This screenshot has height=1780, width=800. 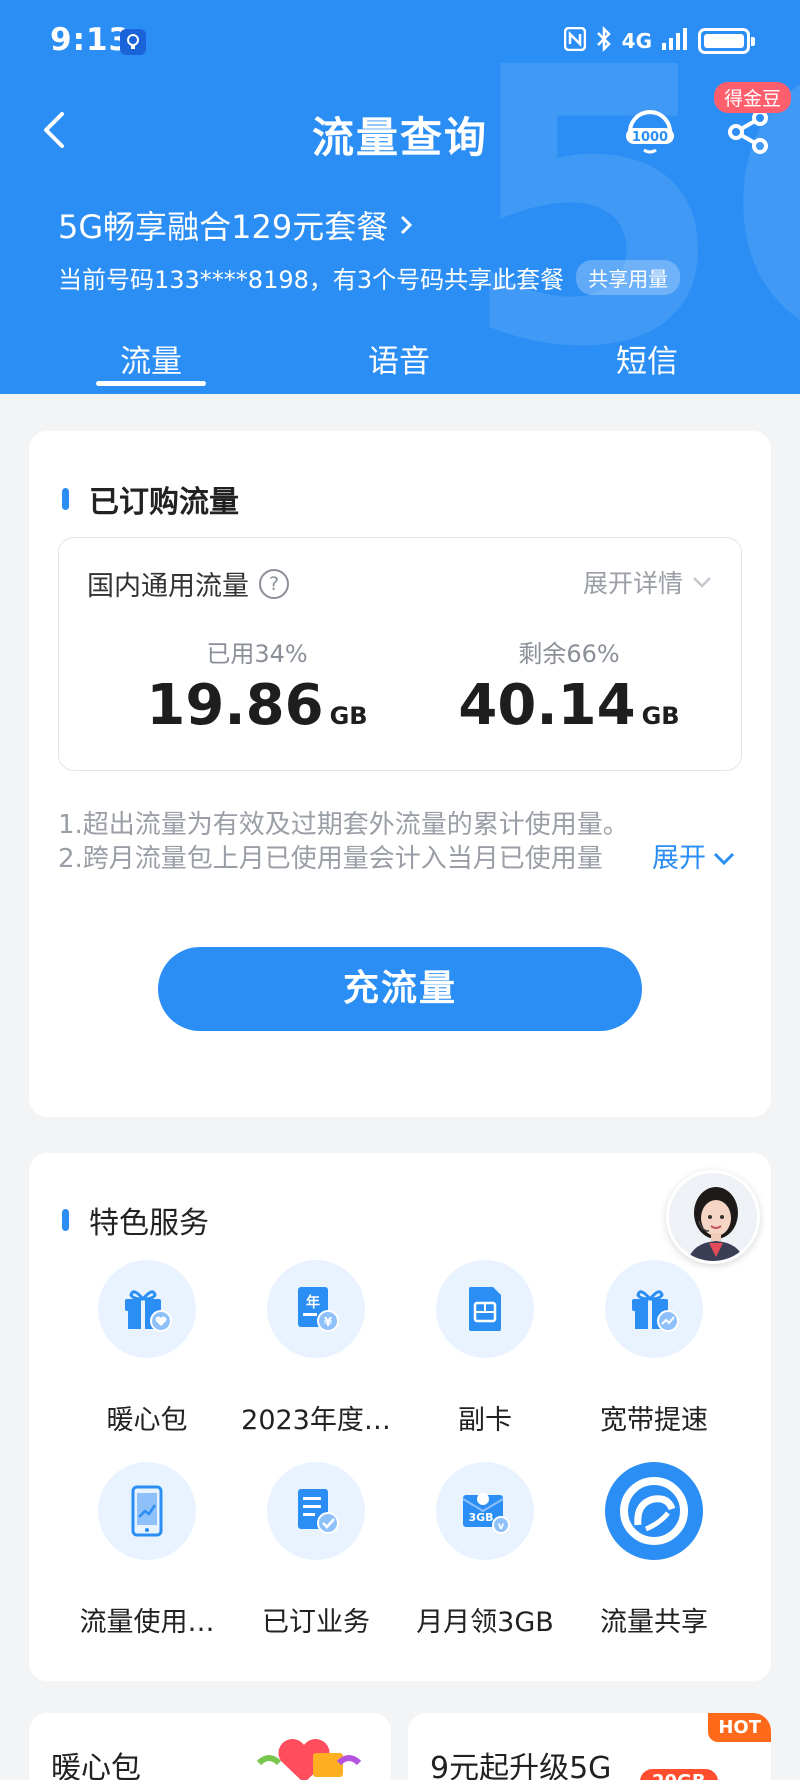 I want to click on service-item-subscribed-services: 已订业务, so click(x=316, y=1557).